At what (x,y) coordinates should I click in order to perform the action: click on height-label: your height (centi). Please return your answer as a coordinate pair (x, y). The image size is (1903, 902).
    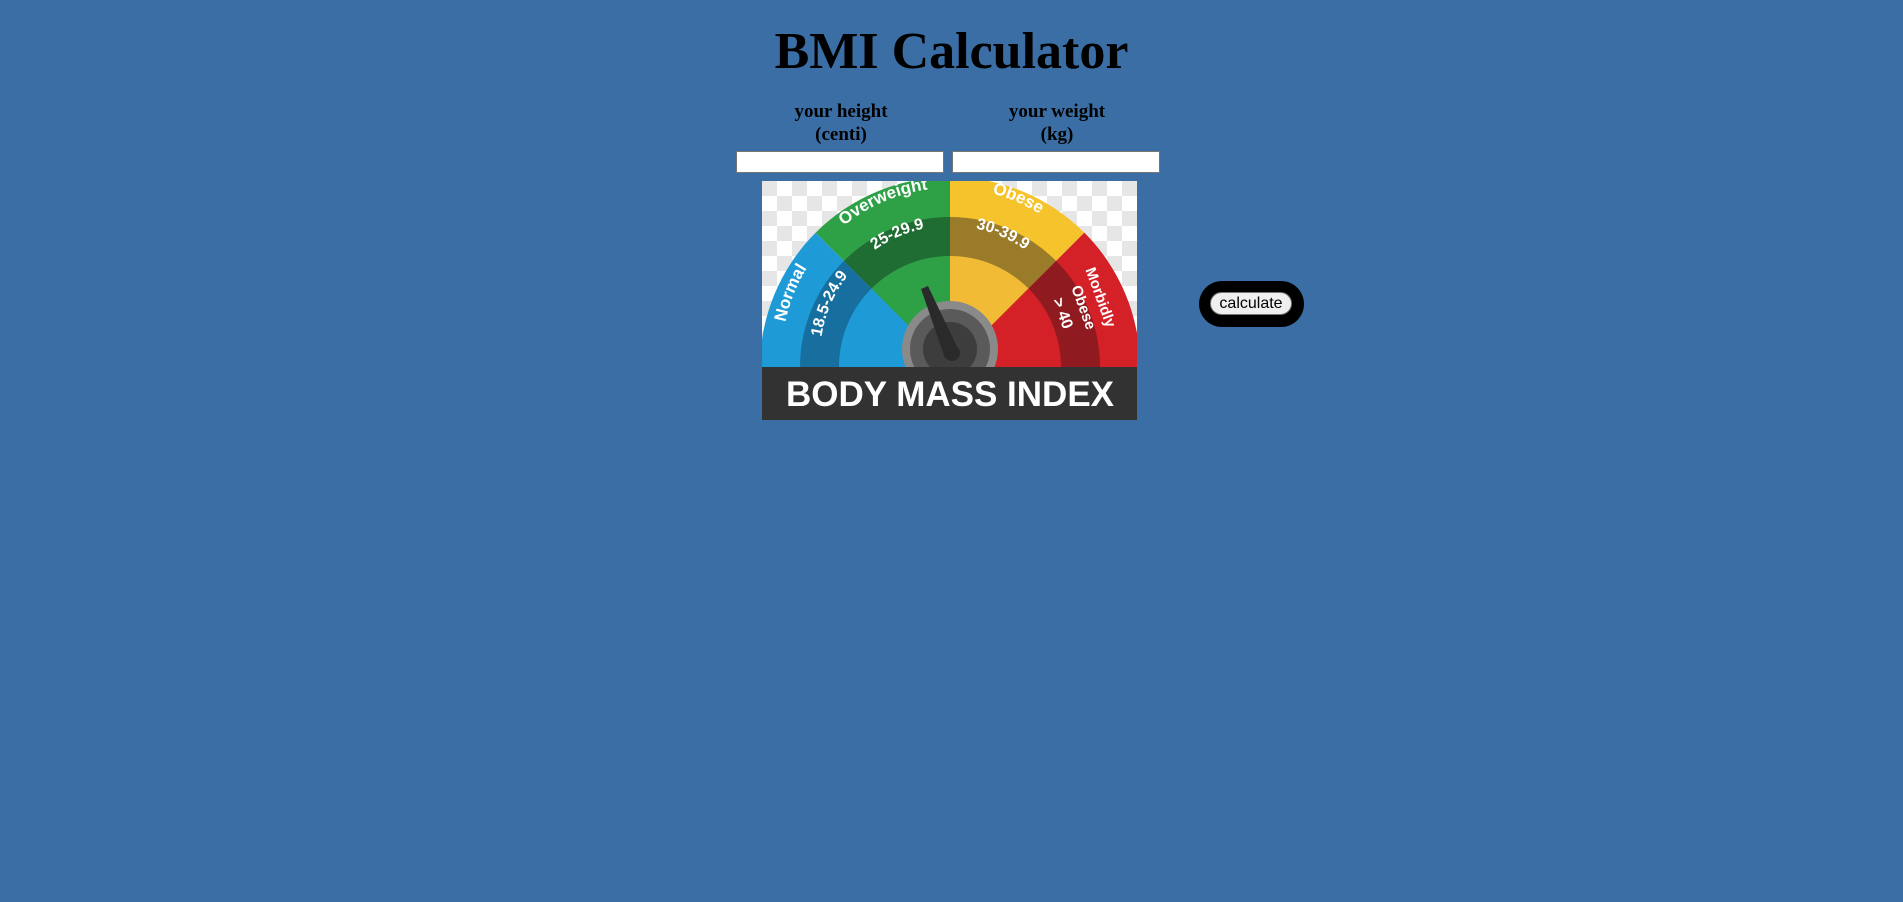
    Looking at the image, I should click on (841, 123).